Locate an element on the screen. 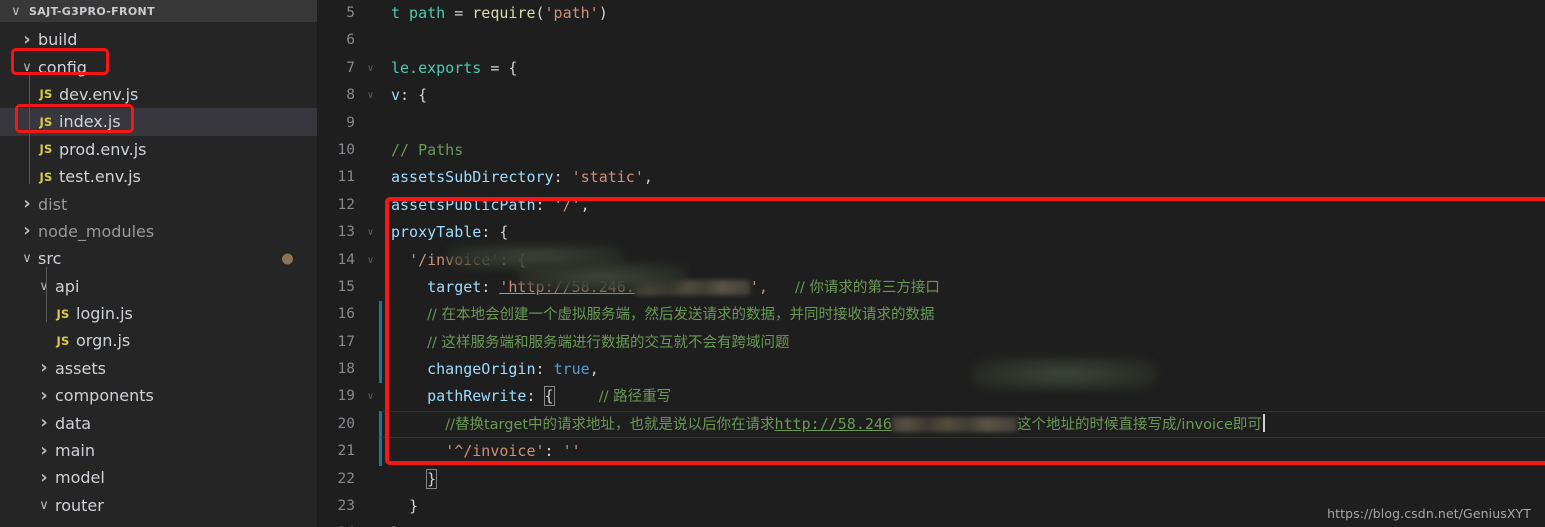 Image resolution: width=1545 pixels, height=527 pixels. code-text: changeOrigin: true, is located at coordinates (963, 369).